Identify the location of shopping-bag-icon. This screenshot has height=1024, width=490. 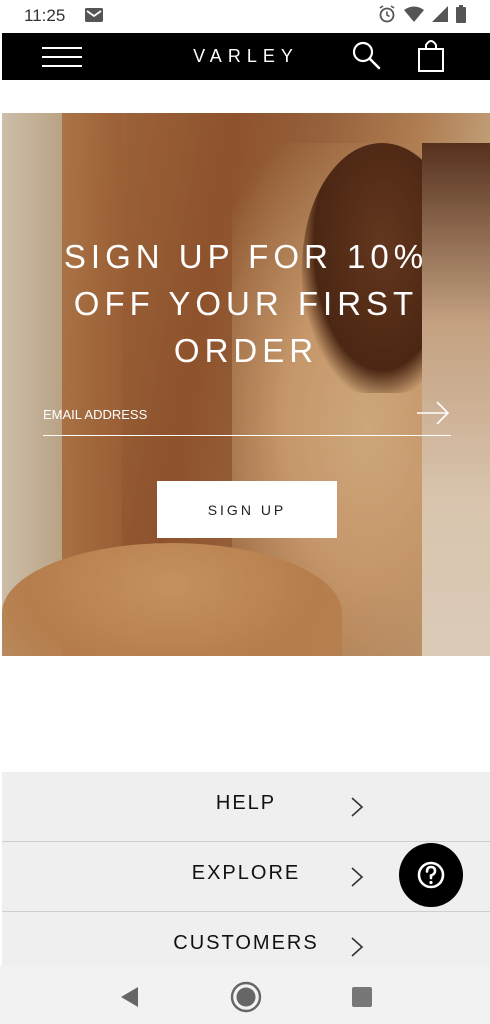
(431, 55).